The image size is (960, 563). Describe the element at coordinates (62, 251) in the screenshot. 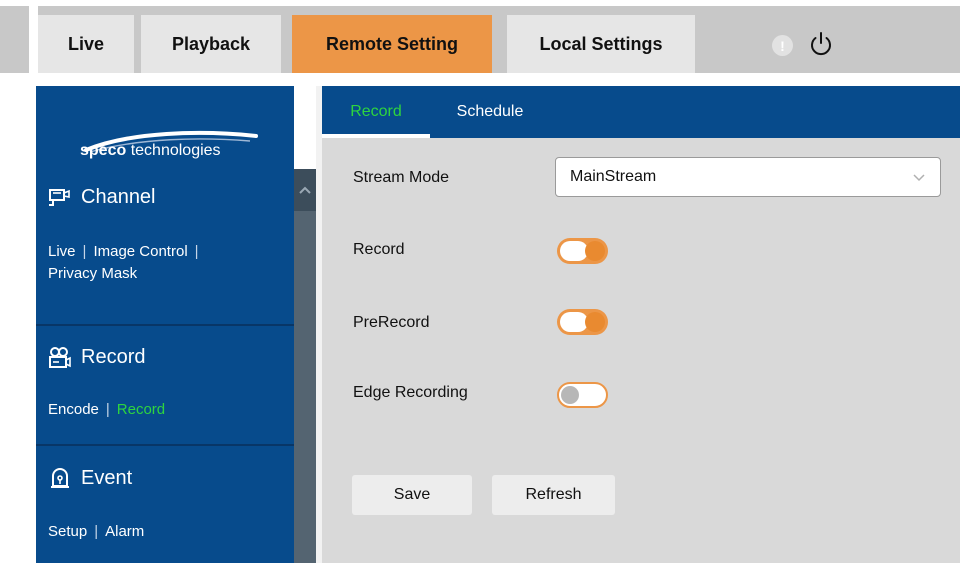

I see `sidebar-link-live: Live` at that location.